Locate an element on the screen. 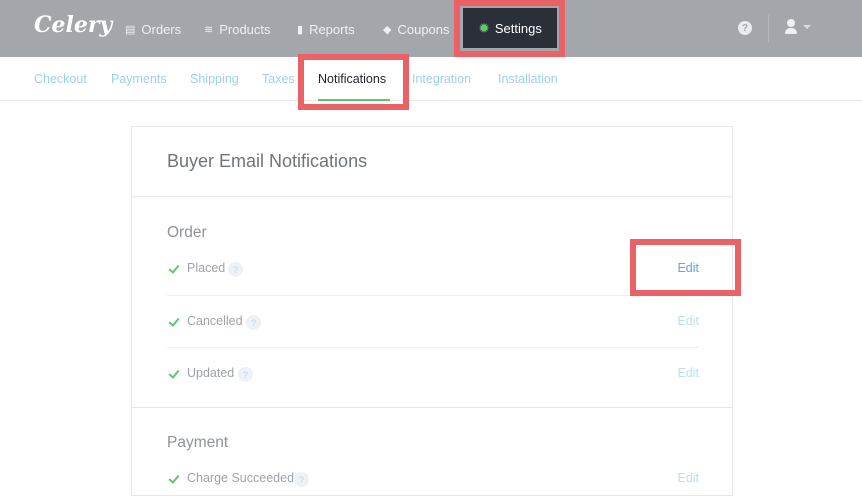 The height and width of the screenshot is (496, 862). tab-integration: Integration is located at coordinates (441, 79).